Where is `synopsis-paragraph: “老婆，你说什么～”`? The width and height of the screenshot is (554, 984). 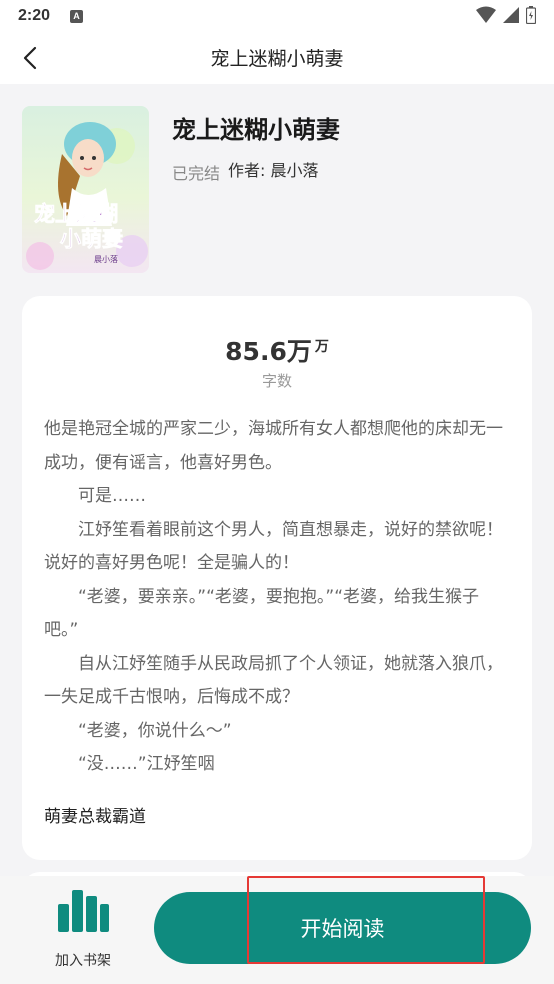 synopsis-paragraph: “老婆，你说什么～” is located at coordinates (138, 730).